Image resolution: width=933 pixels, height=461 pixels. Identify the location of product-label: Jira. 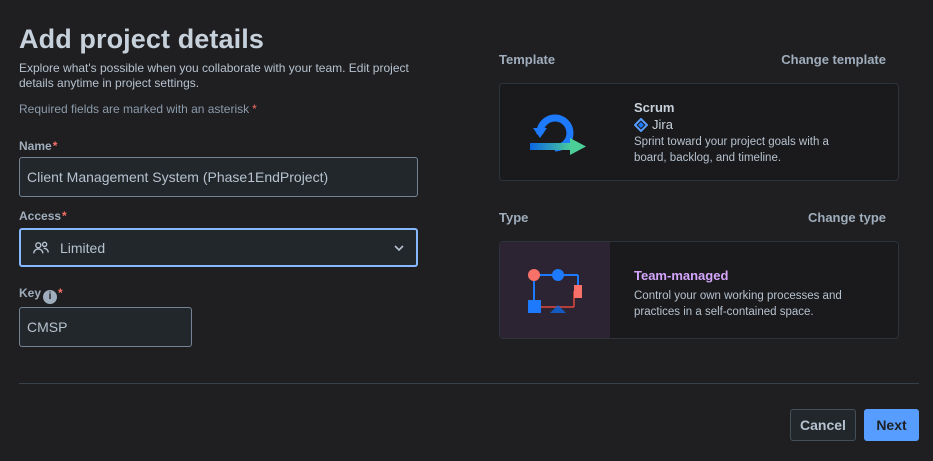
(749, 124).